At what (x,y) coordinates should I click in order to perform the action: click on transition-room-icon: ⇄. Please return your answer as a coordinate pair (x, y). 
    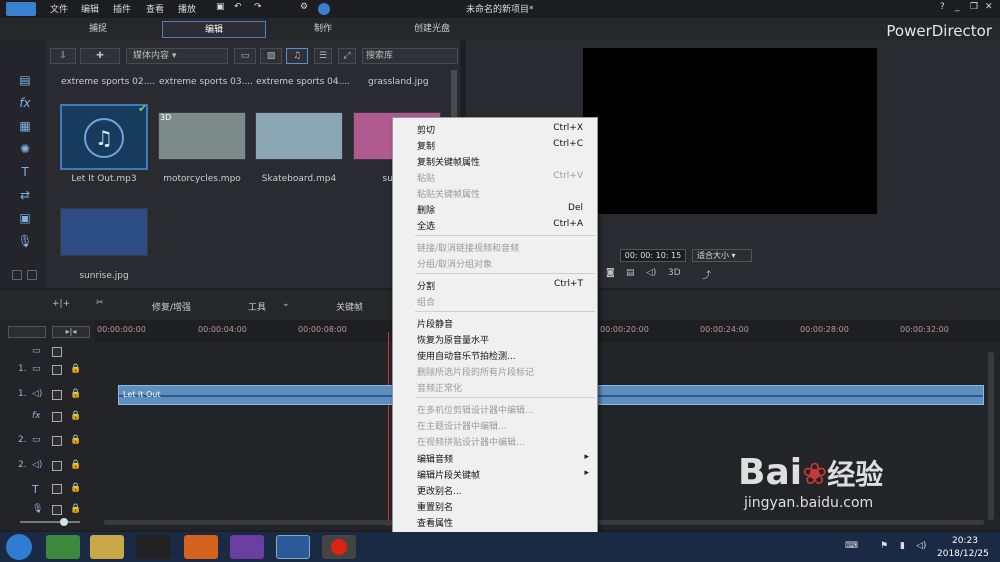
    Looking at the image, I should click on (25, 195).